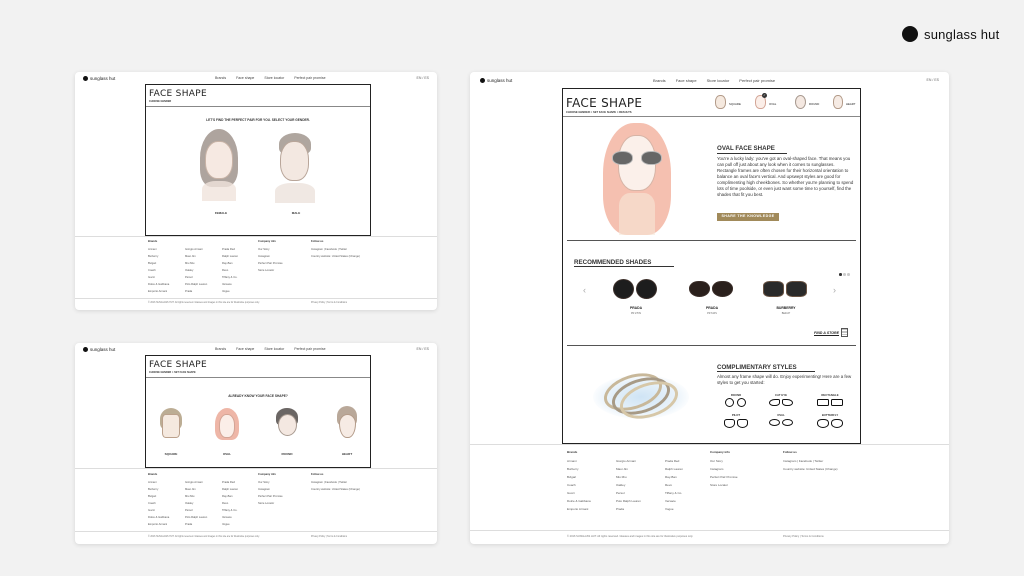 The height and width of the screenshot is (576, 1024). Describe the element at coordinates (810, 104) in the screenshot. I see `thumb-round: ROUND` at that location.